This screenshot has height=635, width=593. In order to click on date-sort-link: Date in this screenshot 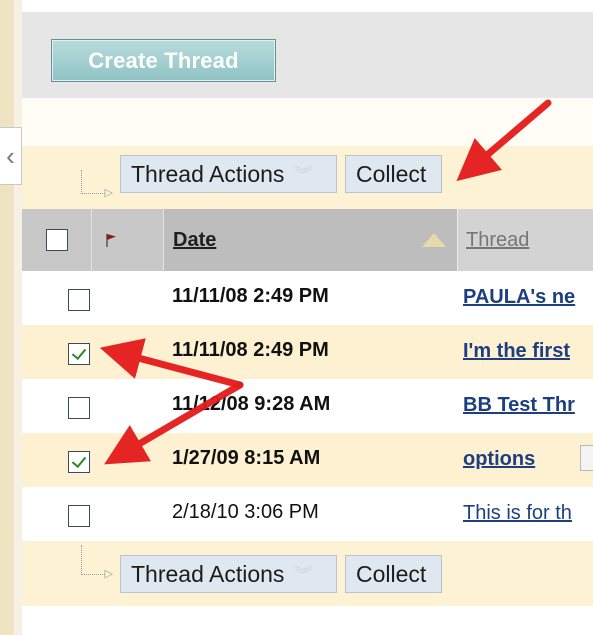, I will do `click(194, 240)`.